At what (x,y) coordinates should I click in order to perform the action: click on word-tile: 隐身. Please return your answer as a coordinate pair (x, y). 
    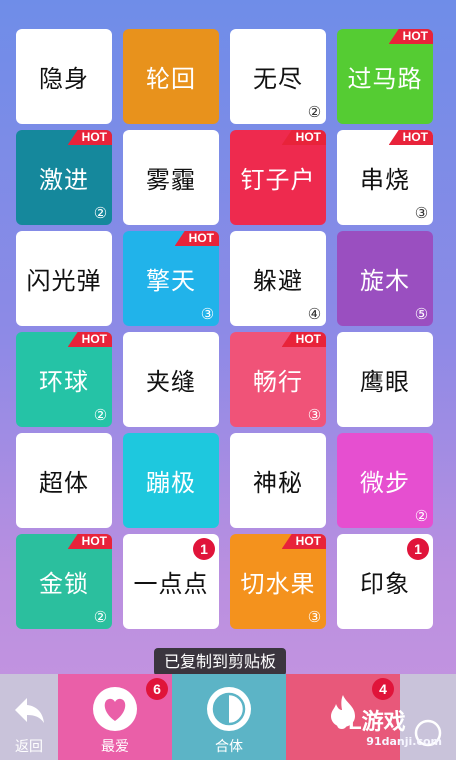
    Looking at the image, I should click on (64, 76).